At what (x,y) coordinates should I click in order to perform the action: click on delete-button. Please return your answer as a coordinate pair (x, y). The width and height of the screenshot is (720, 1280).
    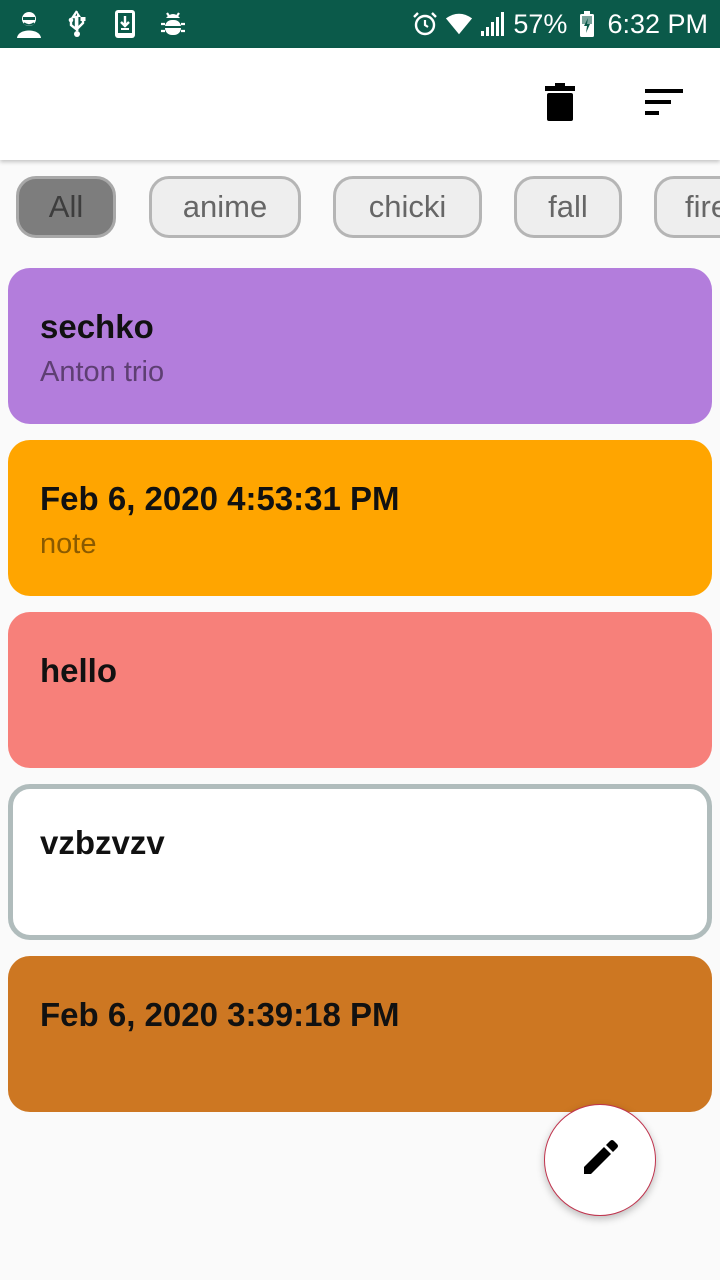
    Looking at the image, I should click on (560, 104).